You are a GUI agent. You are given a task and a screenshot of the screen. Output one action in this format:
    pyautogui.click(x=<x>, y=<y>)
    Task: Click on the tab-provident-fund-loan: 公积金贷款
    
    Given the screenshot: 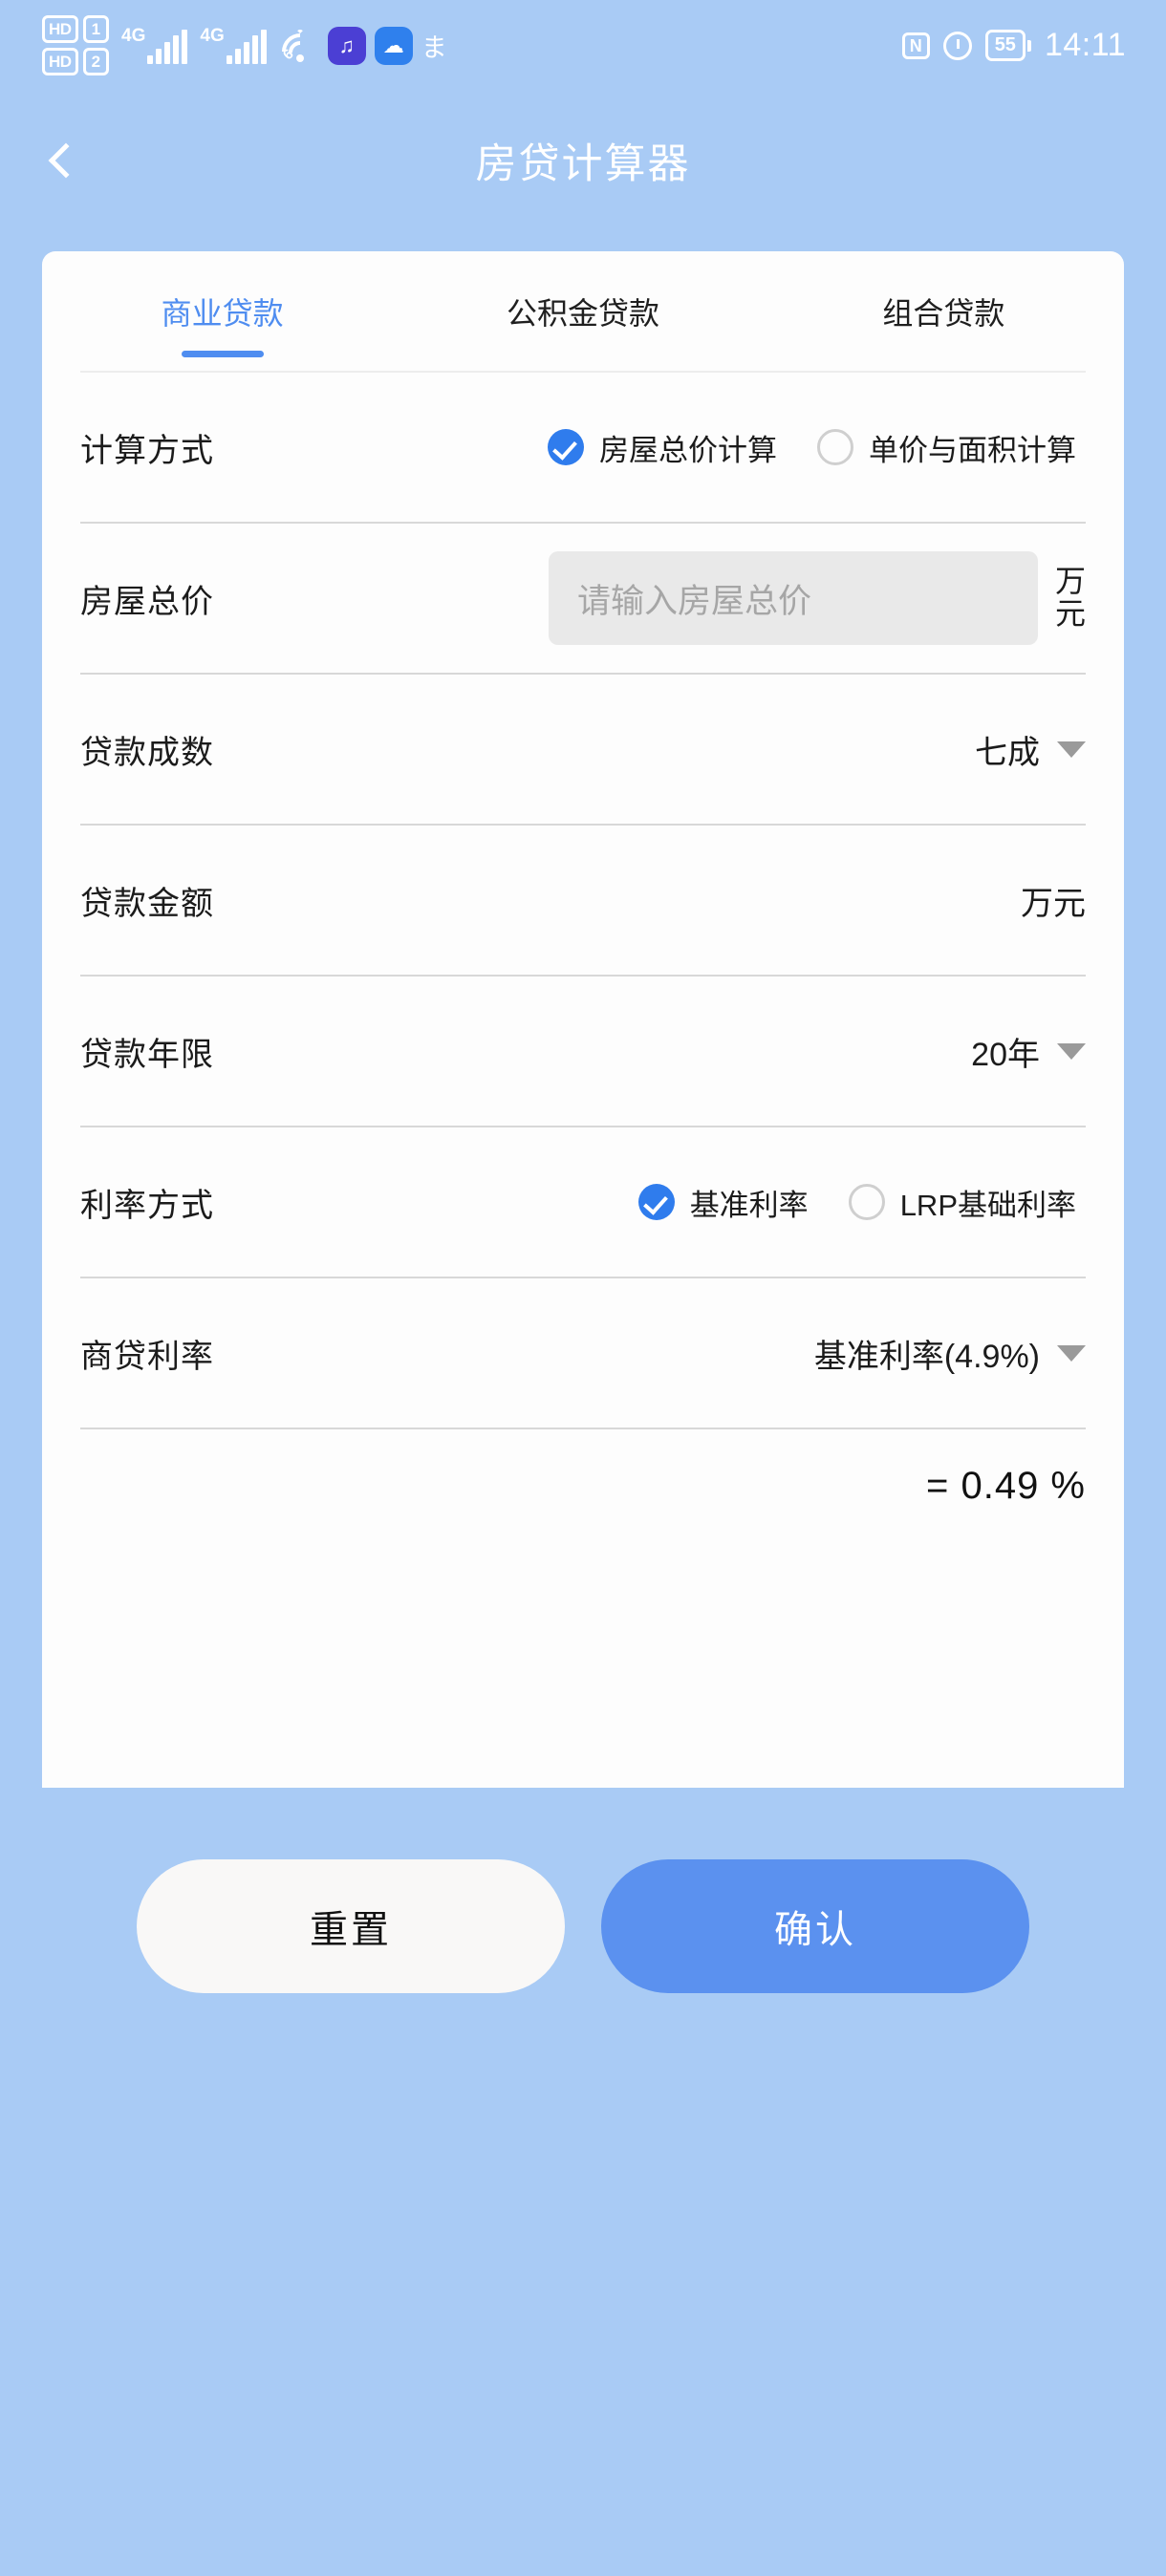 What is the action you would take?
    pyautogui.click(x=582, y=311)
    